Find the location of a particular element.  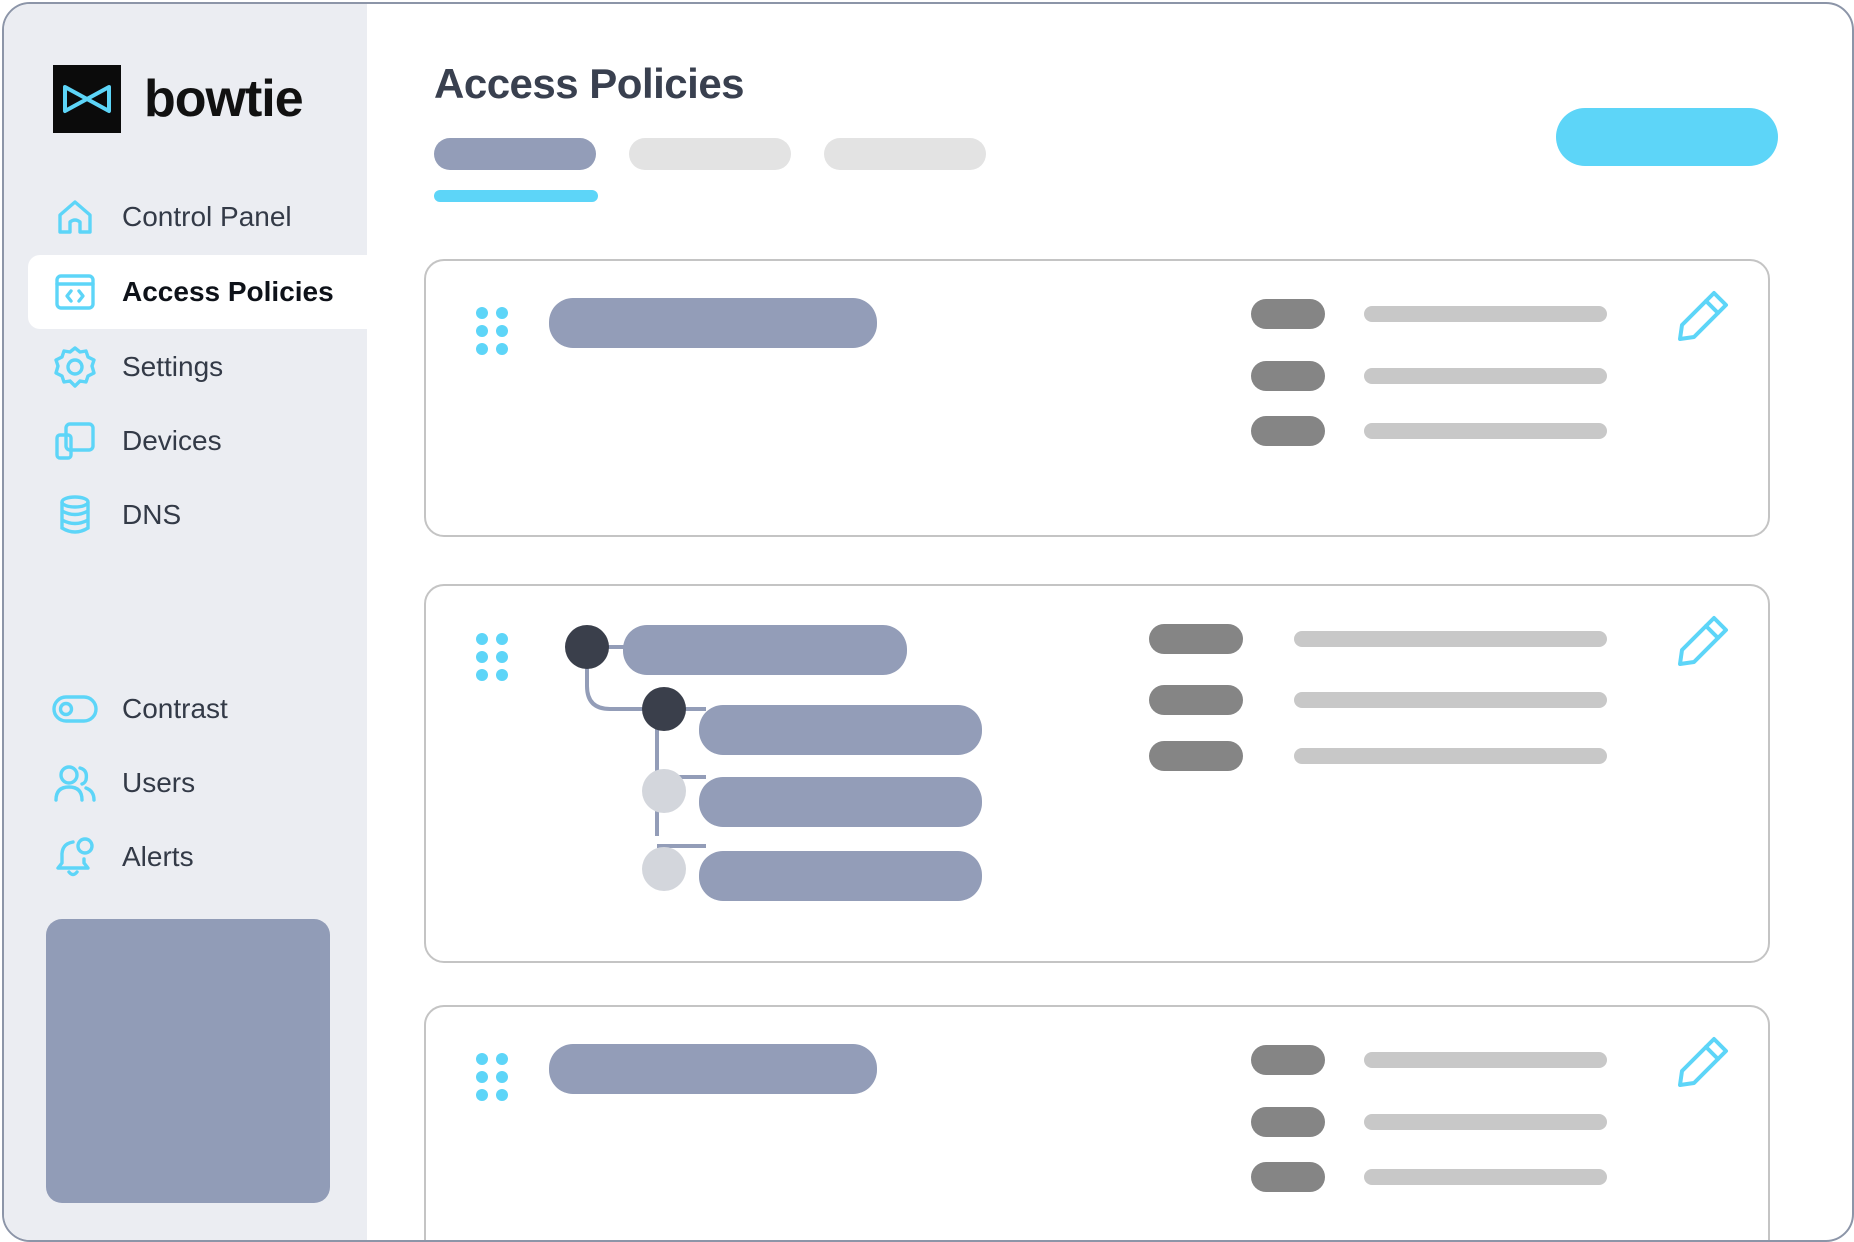

sidebar-item-label: Alerts is located at coordinates (158, 856).